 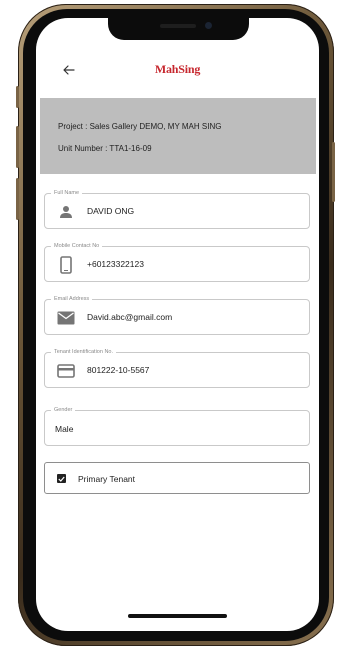 I want to click on earpiece-speaker, so click(x=178, y=26).